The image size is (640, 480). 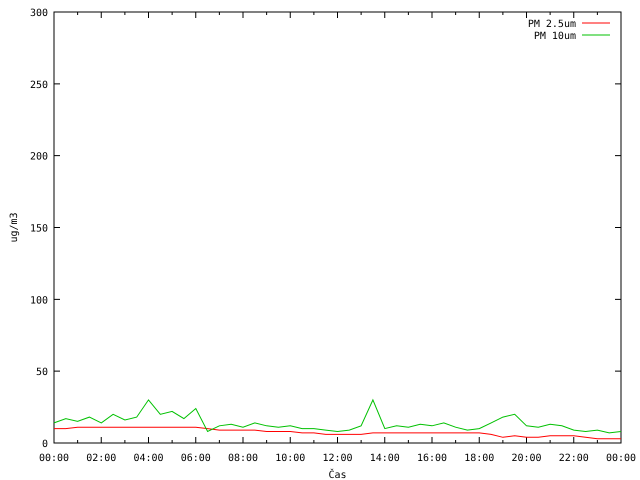 I want to click on legend-label: PM 2.5um, so click(x=552, y=24).